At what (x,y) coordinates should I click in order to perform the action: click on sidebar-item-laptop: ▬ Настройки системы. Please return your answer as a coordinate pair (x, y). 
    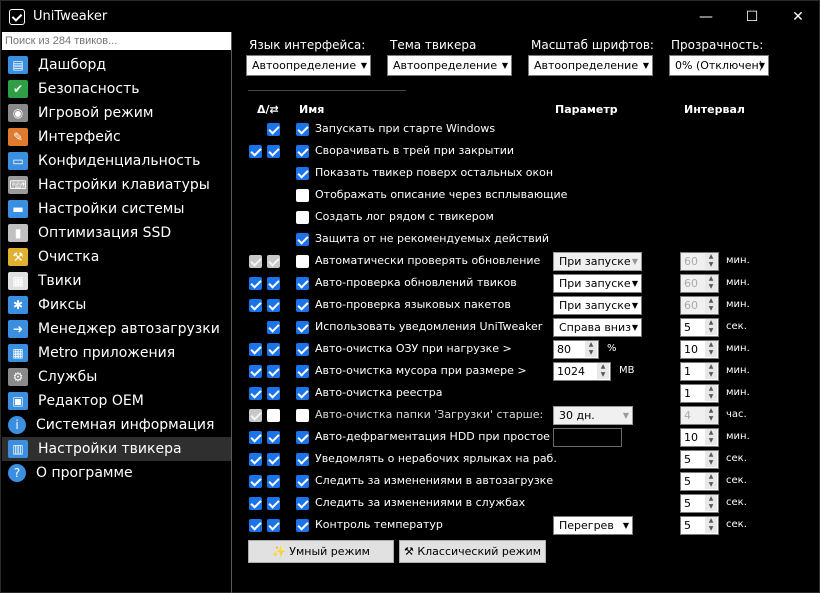
    Looking at the image, I should click on (116, 209).